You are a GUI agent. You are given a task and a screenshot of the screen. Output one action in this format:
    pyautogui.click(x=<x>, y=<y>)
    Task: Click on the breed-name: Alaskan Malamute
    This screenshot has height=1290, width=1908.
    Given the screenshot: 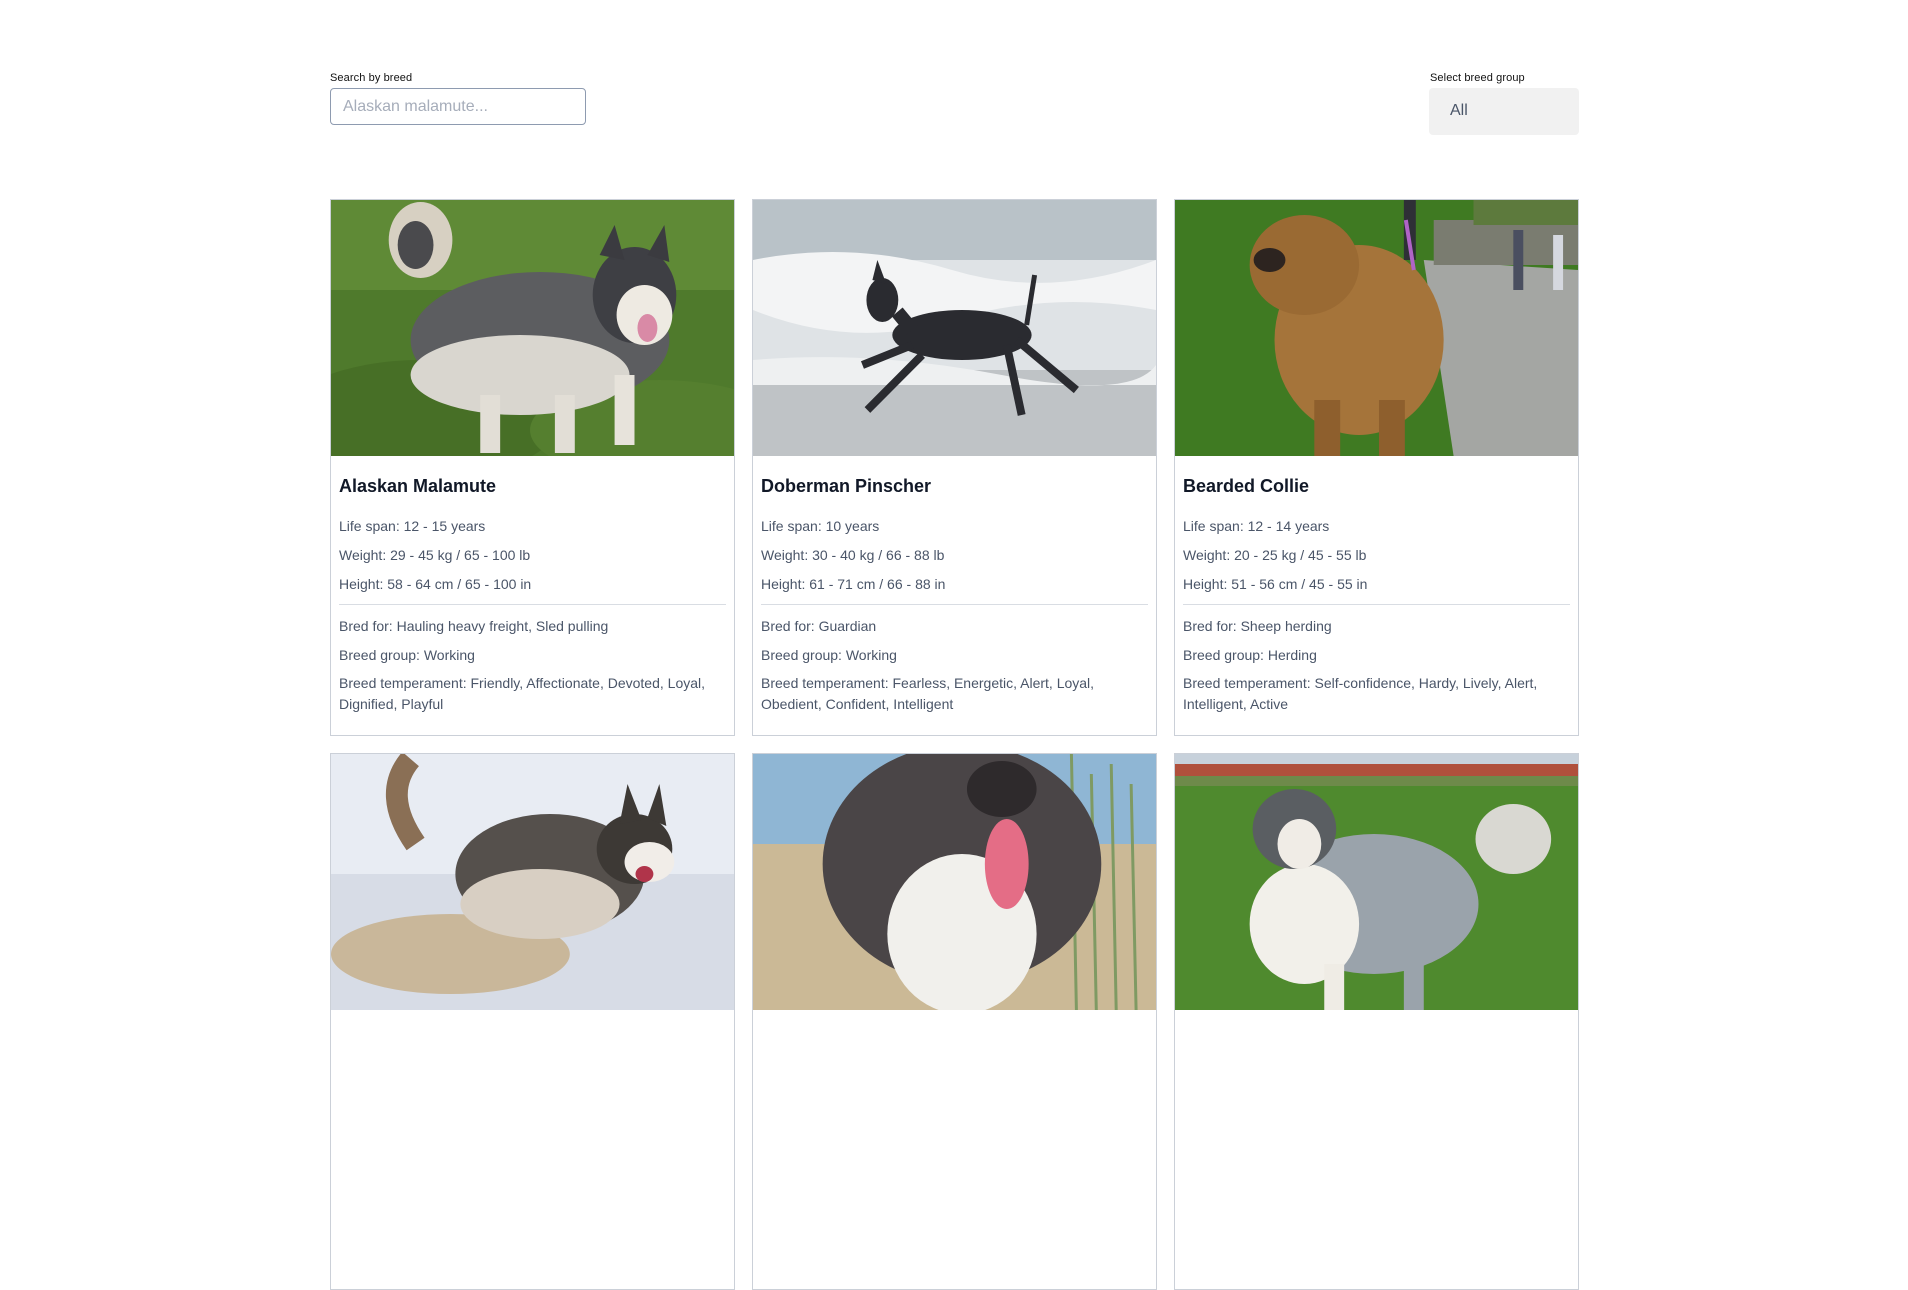 What is the action you would take?
    pyautogui.click(x=418, y=486)
    